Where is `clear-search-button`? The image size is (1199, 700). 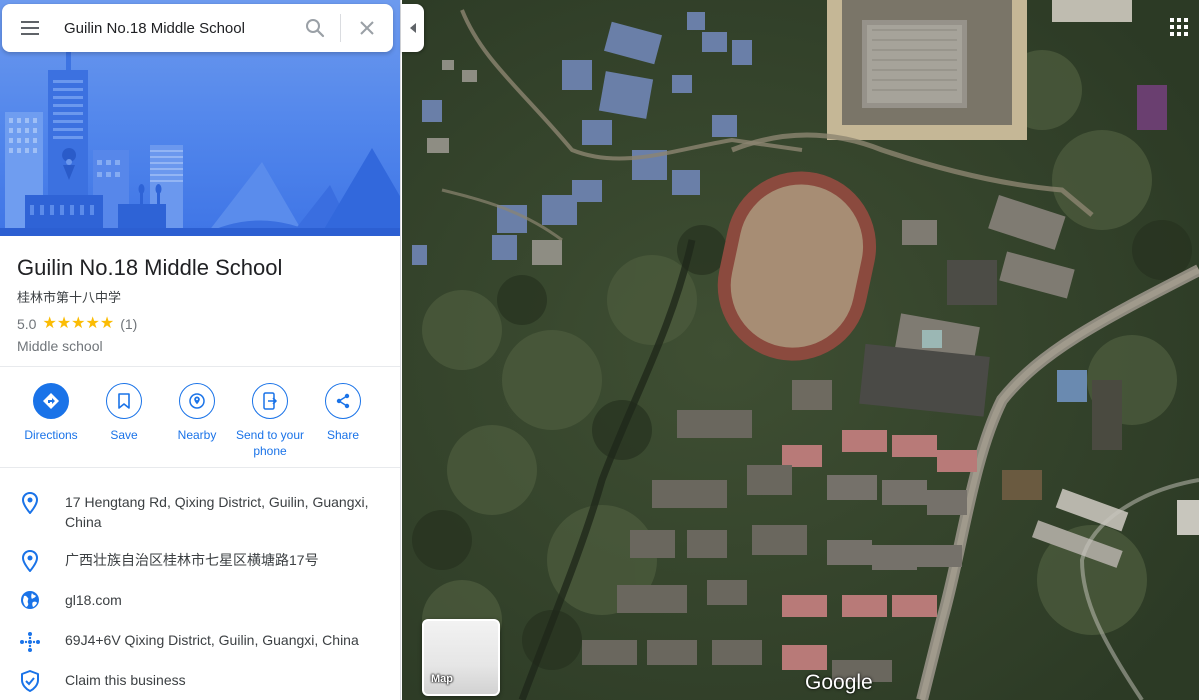
clear-search-button is located at coordinates (367, 28).